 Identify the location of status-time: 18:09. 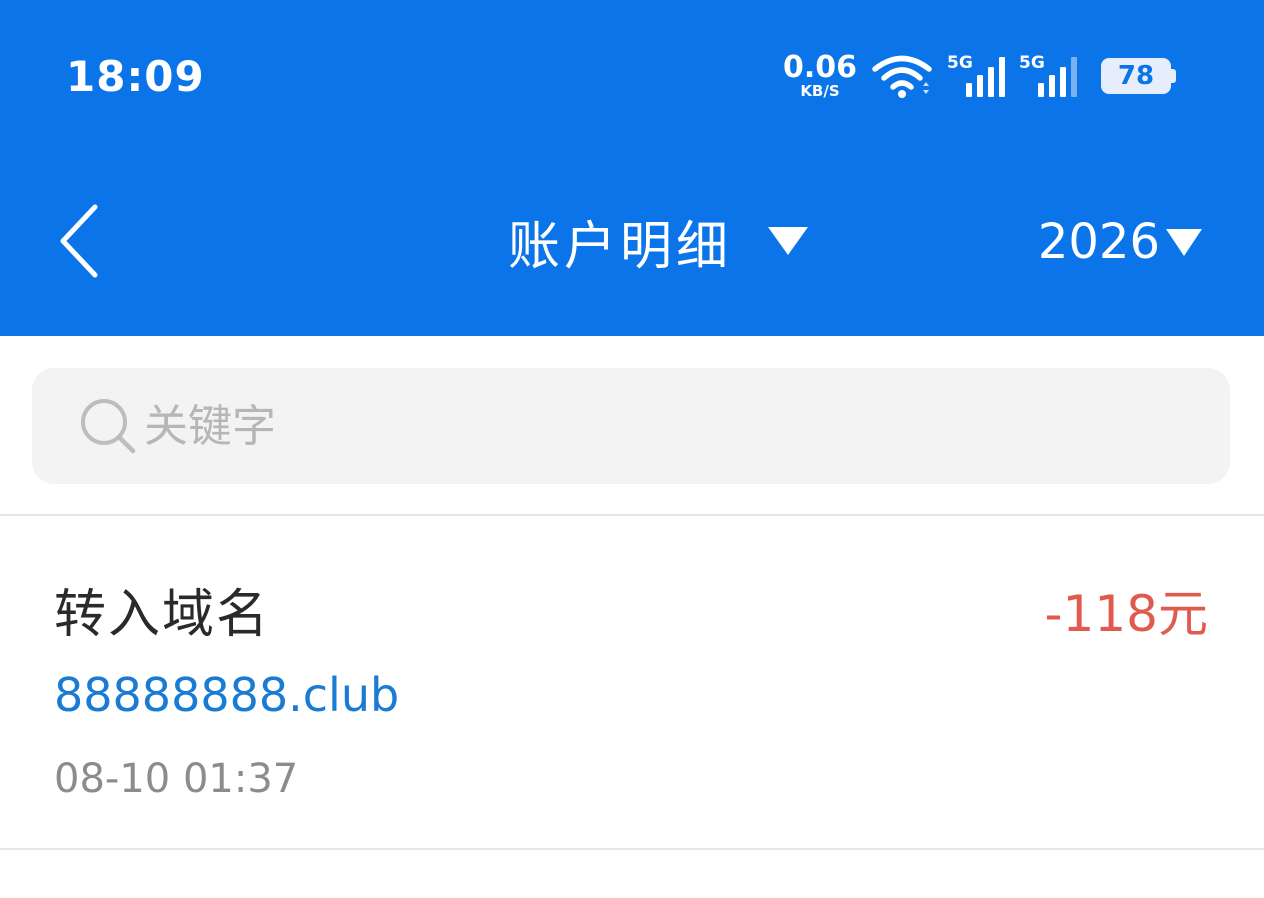
(135, 76).